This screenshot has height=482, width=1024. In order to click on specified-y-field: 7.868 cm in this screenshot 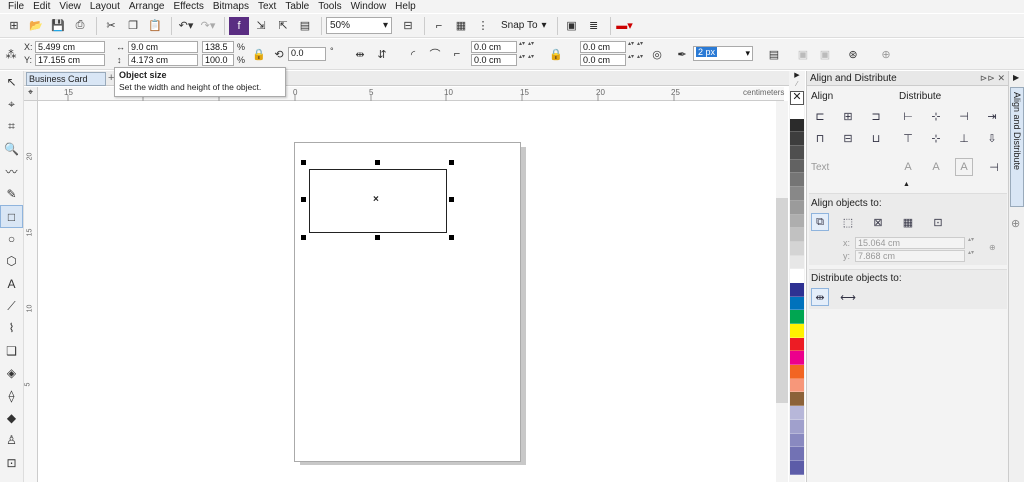, I will do `click(910, 256)`.